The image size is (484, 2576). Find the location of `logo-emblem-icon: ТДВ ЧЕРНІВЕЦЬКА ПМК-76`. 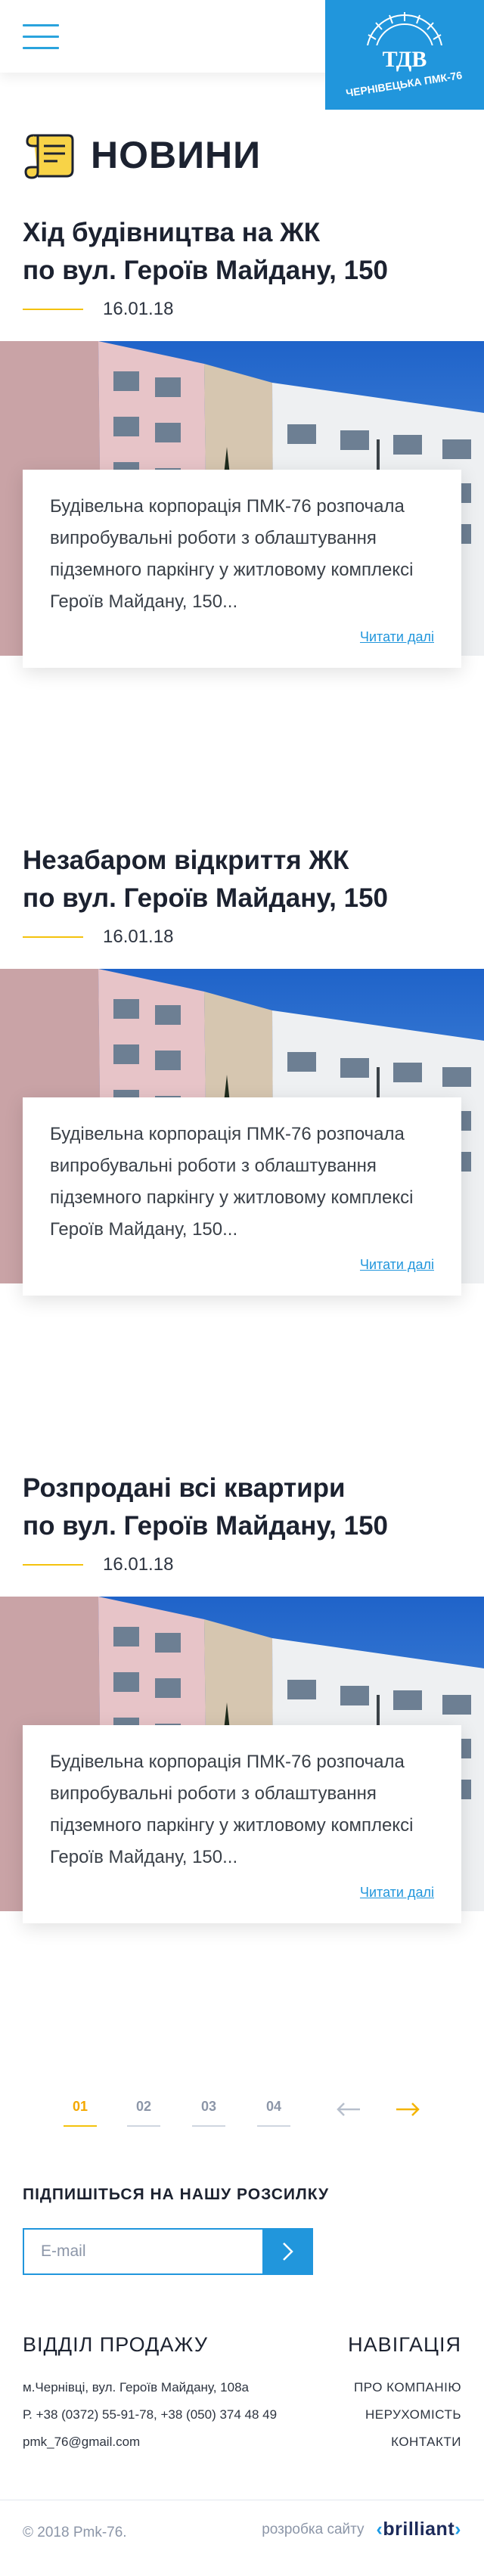

logo-emblem-icon: ТДВ ЧЕРНІВЕЦЬКА ПМК-76 is located at coordinates (404, 55).